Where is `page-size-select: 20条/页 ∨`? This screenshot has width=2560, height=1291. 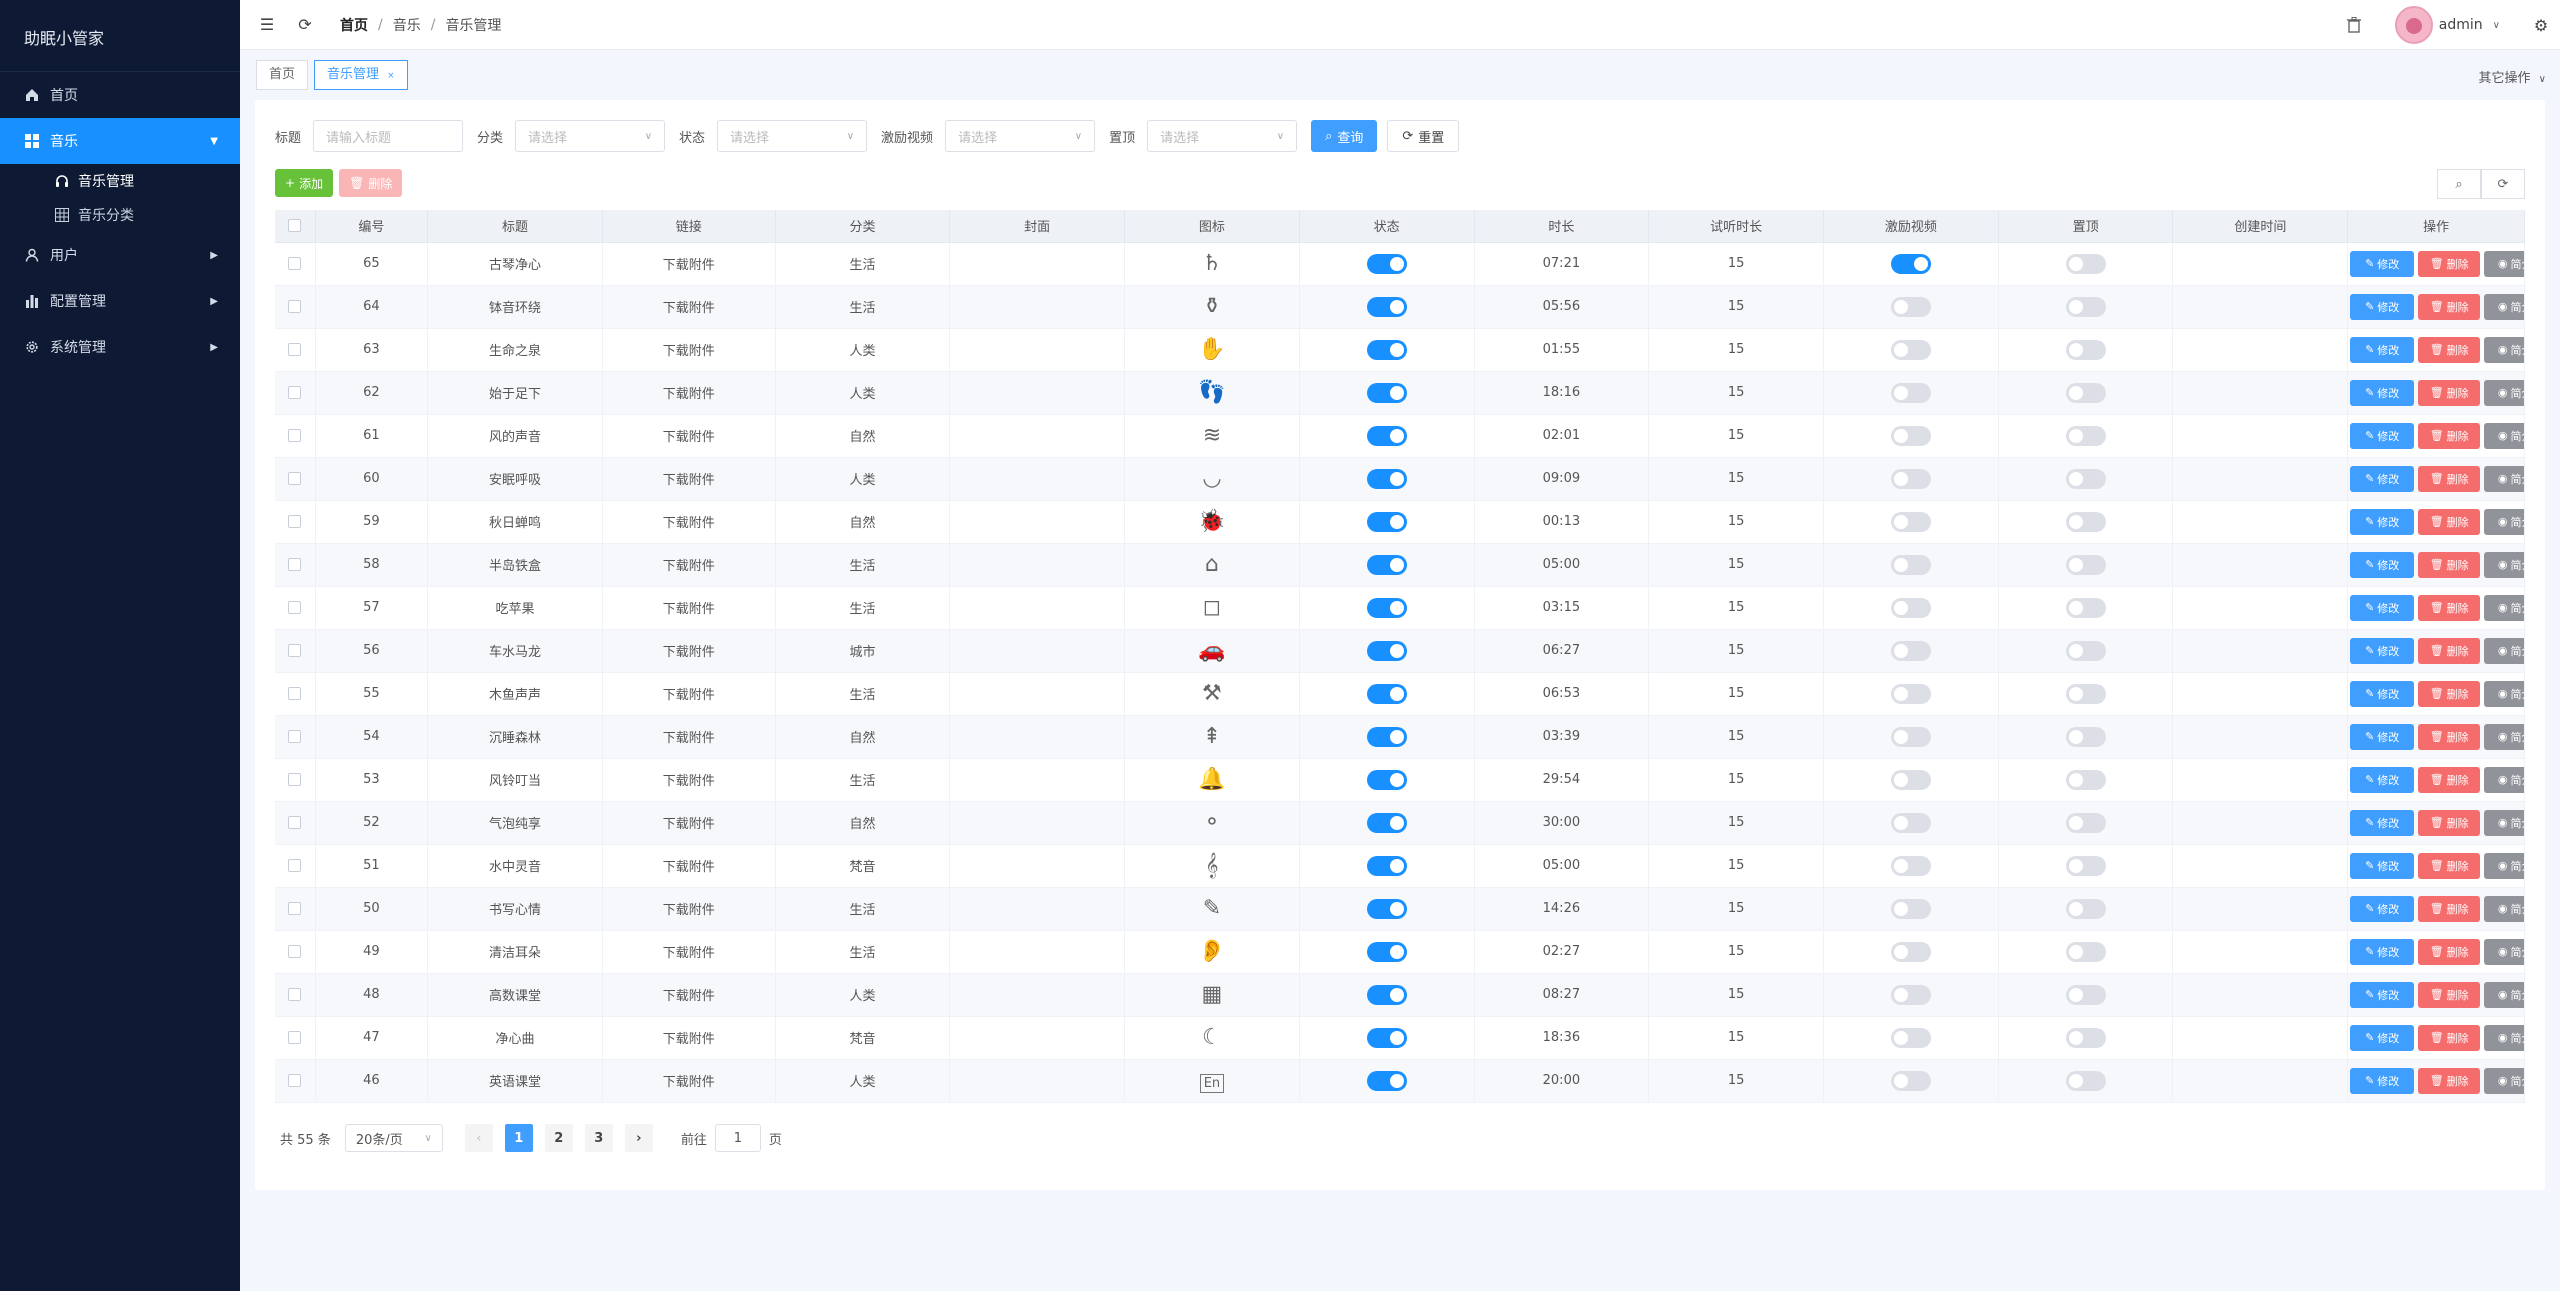 page-size-select: 20条/页 ∨ is located at coordinates (393, 1138).